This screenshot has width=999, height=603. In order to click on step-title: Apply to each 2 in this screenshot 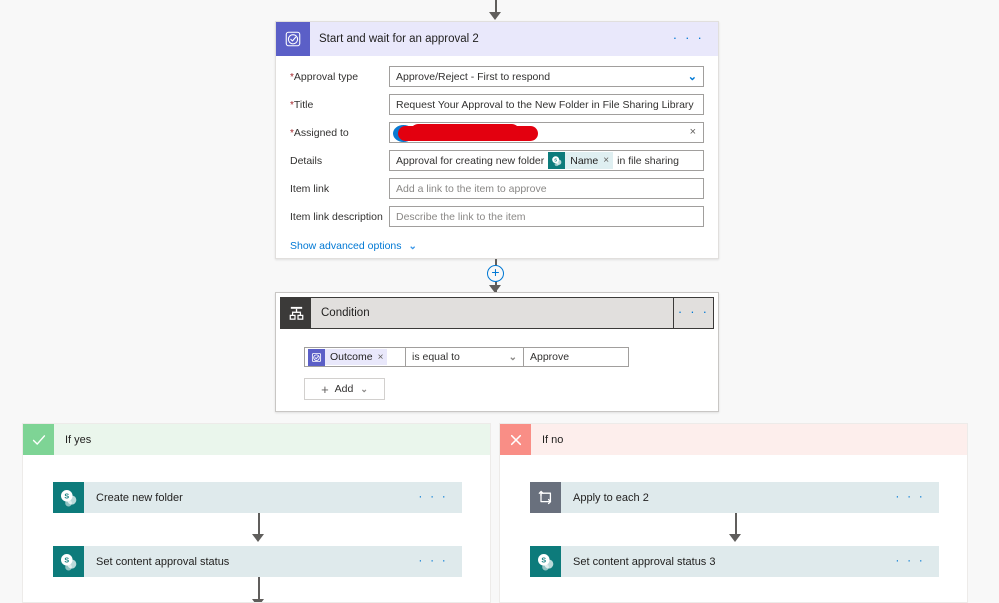, I will do `click(611, 497)`.